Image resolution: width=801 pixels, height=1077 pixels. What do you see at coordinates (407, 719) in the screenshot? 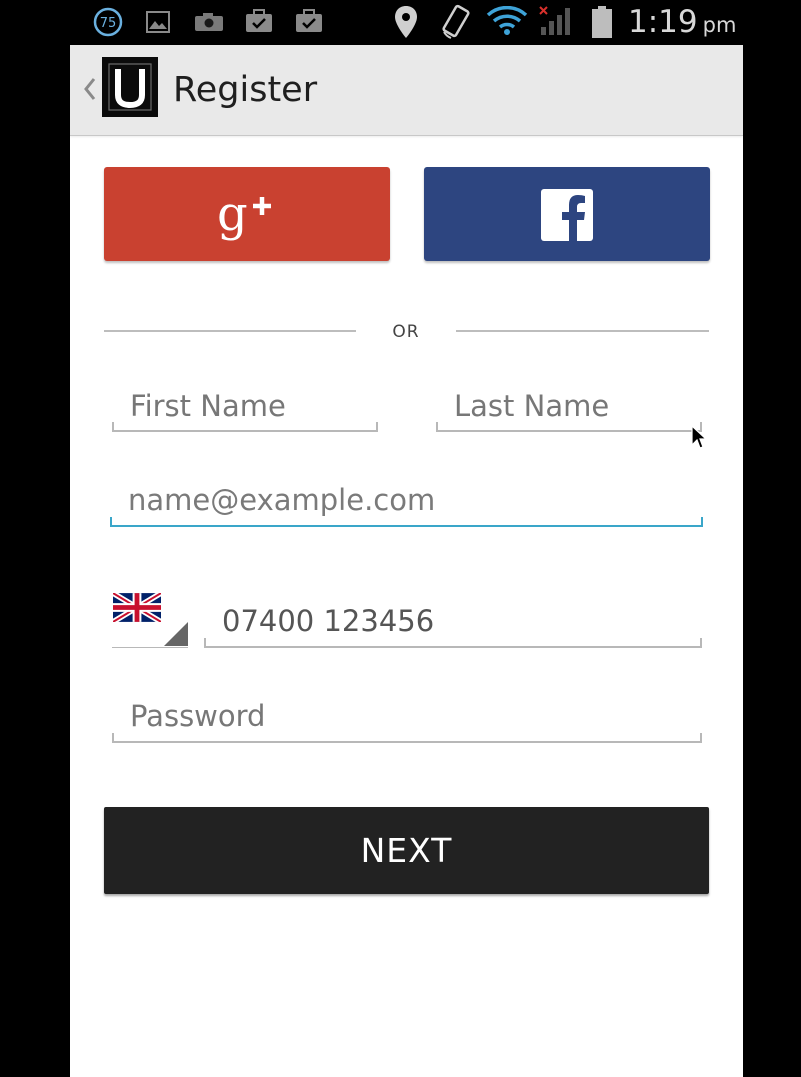
I see `password-input: Password` at bounding box center [407, 719].